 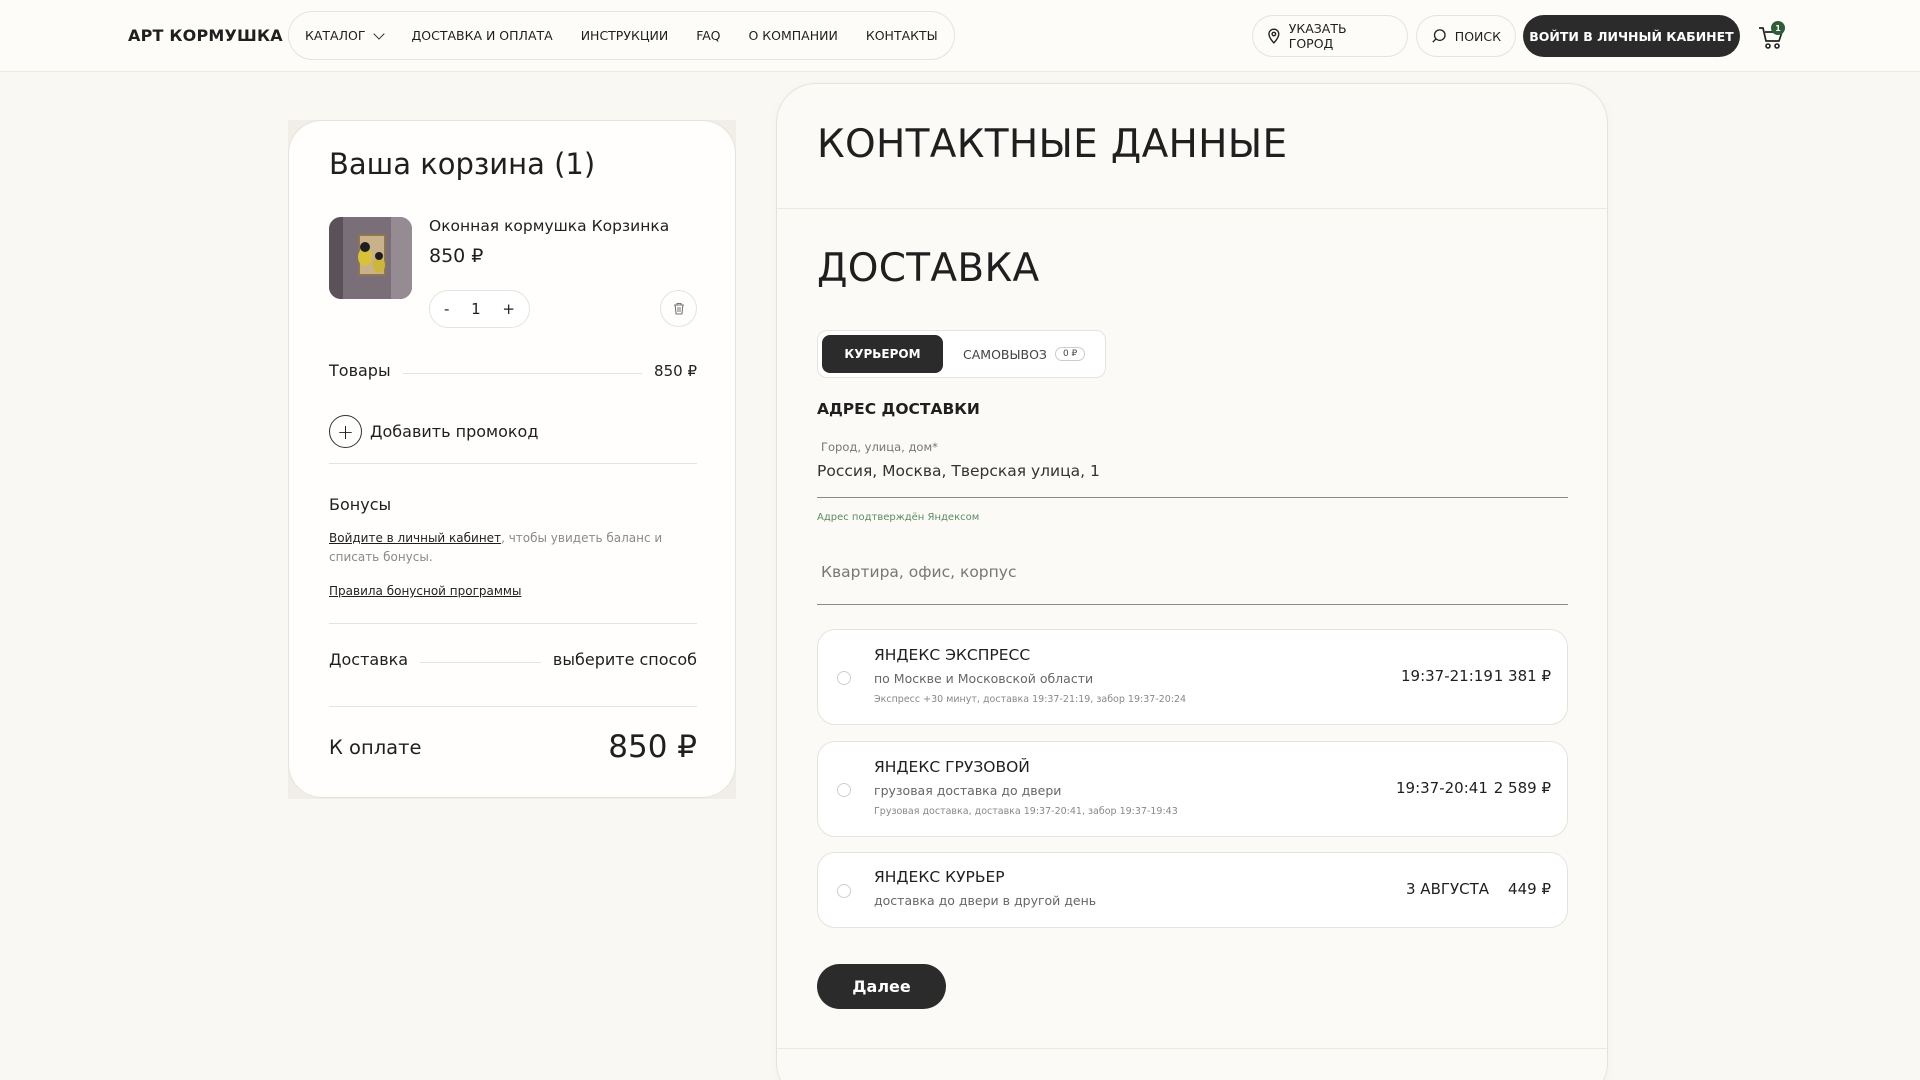 I want to click on delivery-method-tabs: КУРЬЕРОМ САМОВЫВОЗ 0 ₽, so click(x=961, y=354).